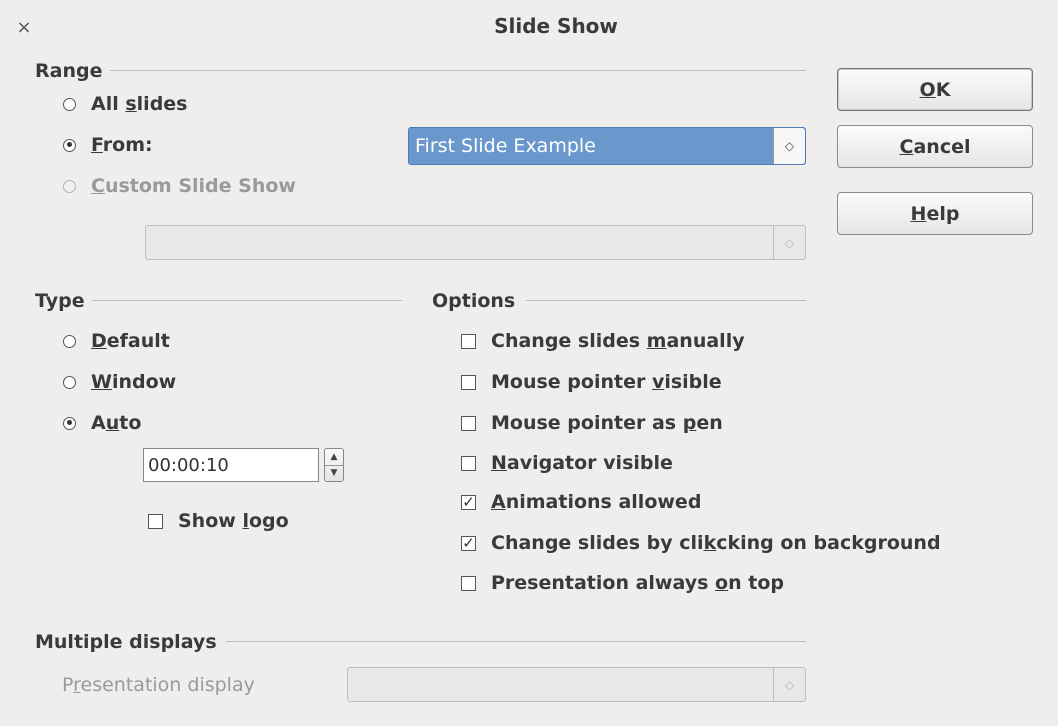 This screenshot has width=1058, height=726. Describe the element at coordinates (716, 543) in the screenshot. I see `option-change-slides-by-clicking-label: Change slides by clikcking on background` at that location.